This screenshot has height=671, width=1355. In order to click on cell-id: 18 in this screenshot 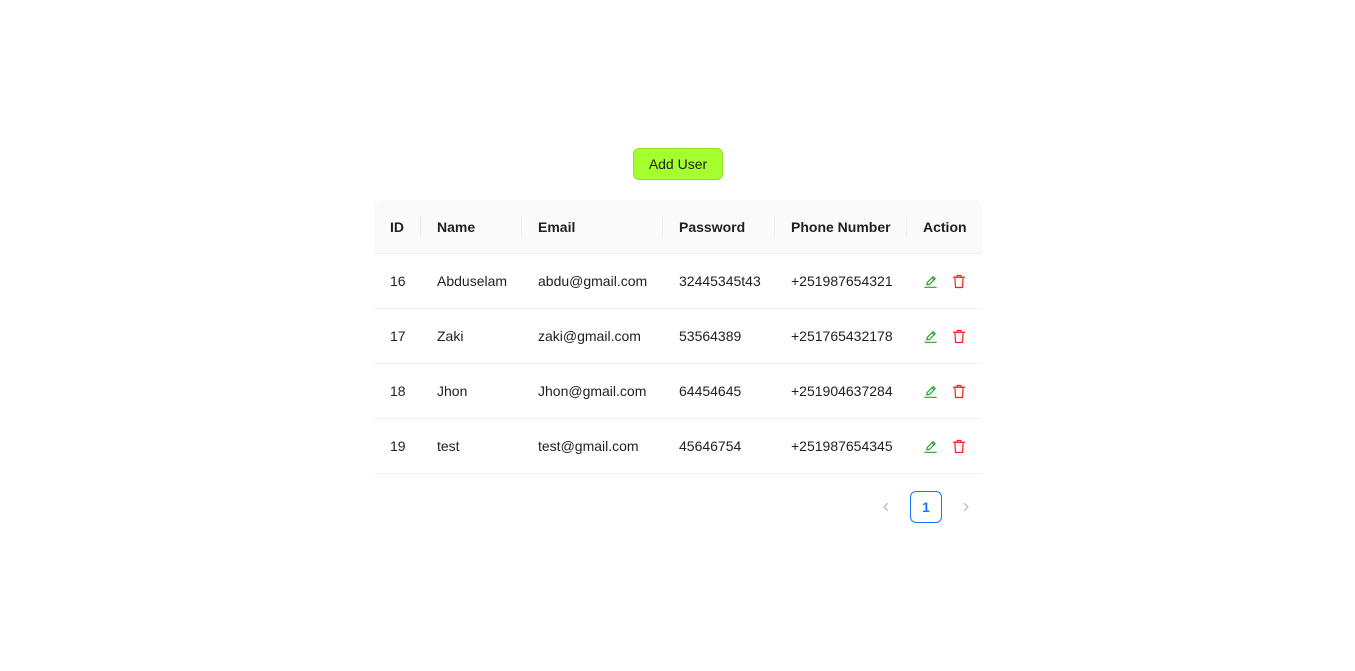, I will do `click(397, 391)`.